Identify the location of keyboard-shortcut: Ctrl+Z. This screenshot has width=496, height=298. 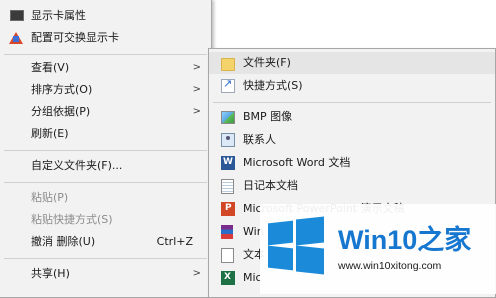
(174, 241).